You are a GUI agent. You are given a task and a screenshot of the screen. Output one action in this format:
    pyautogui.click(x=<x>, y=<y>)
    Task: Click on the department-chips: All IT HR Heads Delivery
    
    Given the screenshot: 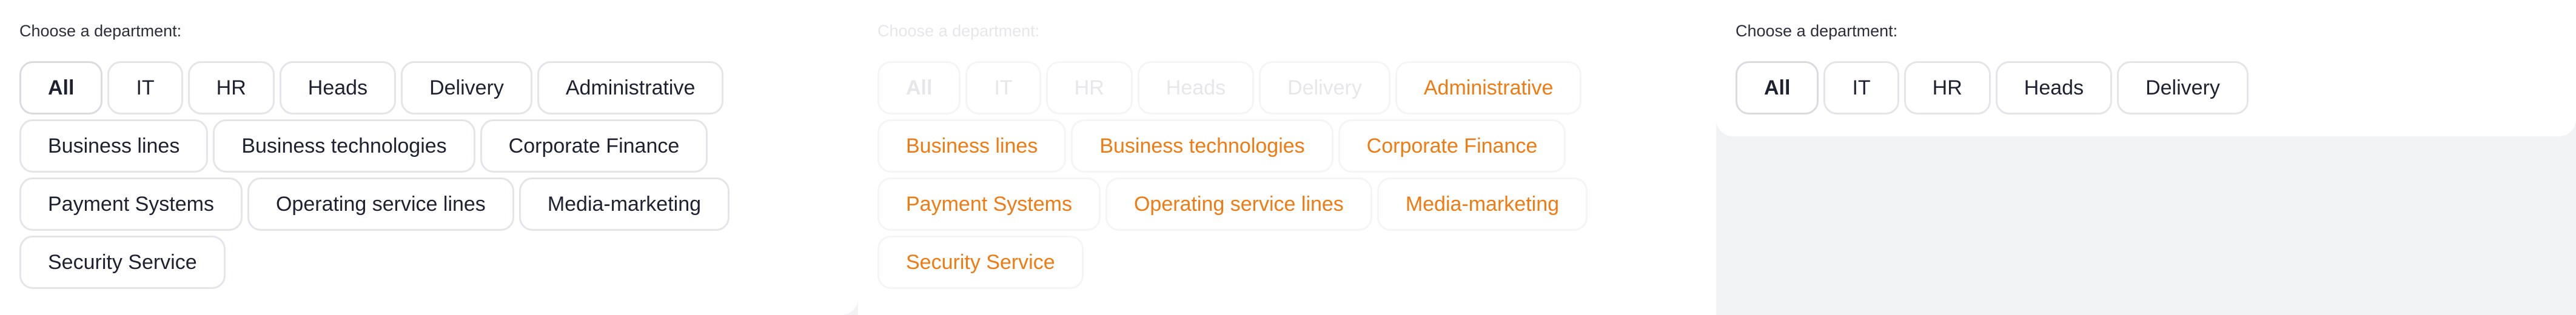 What is the action you would take?
    pyautogui.click(x=2105, y=87)
    